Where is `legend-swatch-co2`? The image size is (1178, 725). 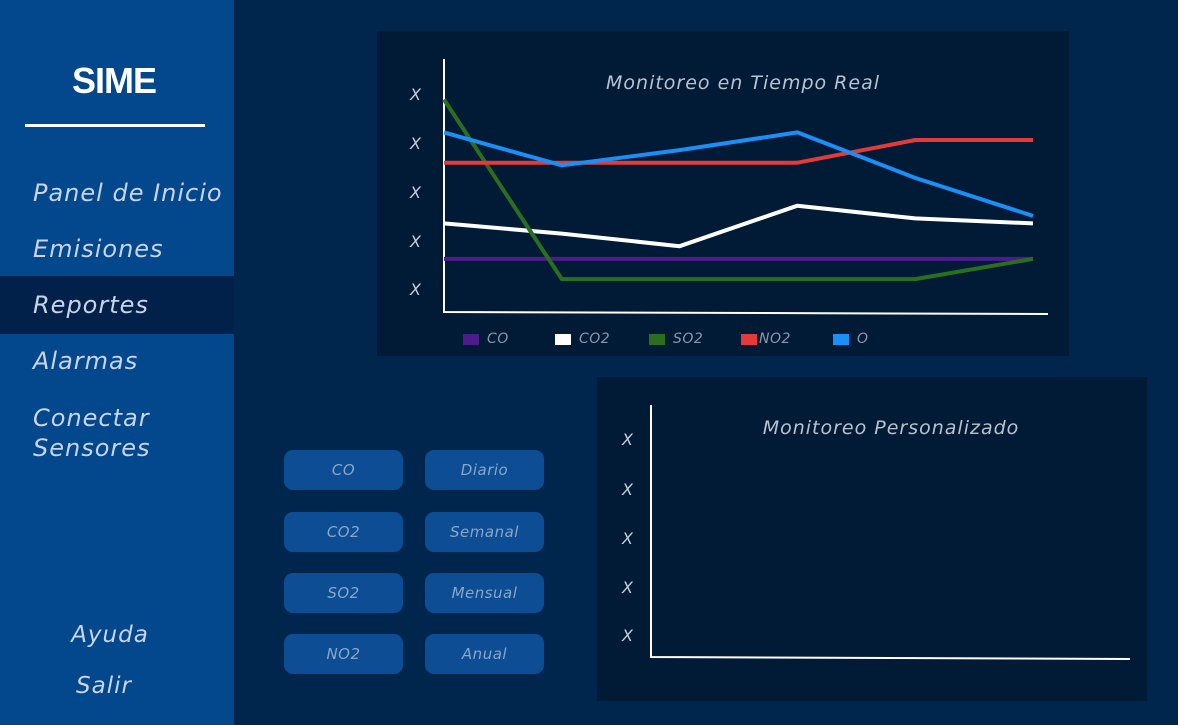 legend-swatch-co2 is located at coordinates (563, 339).